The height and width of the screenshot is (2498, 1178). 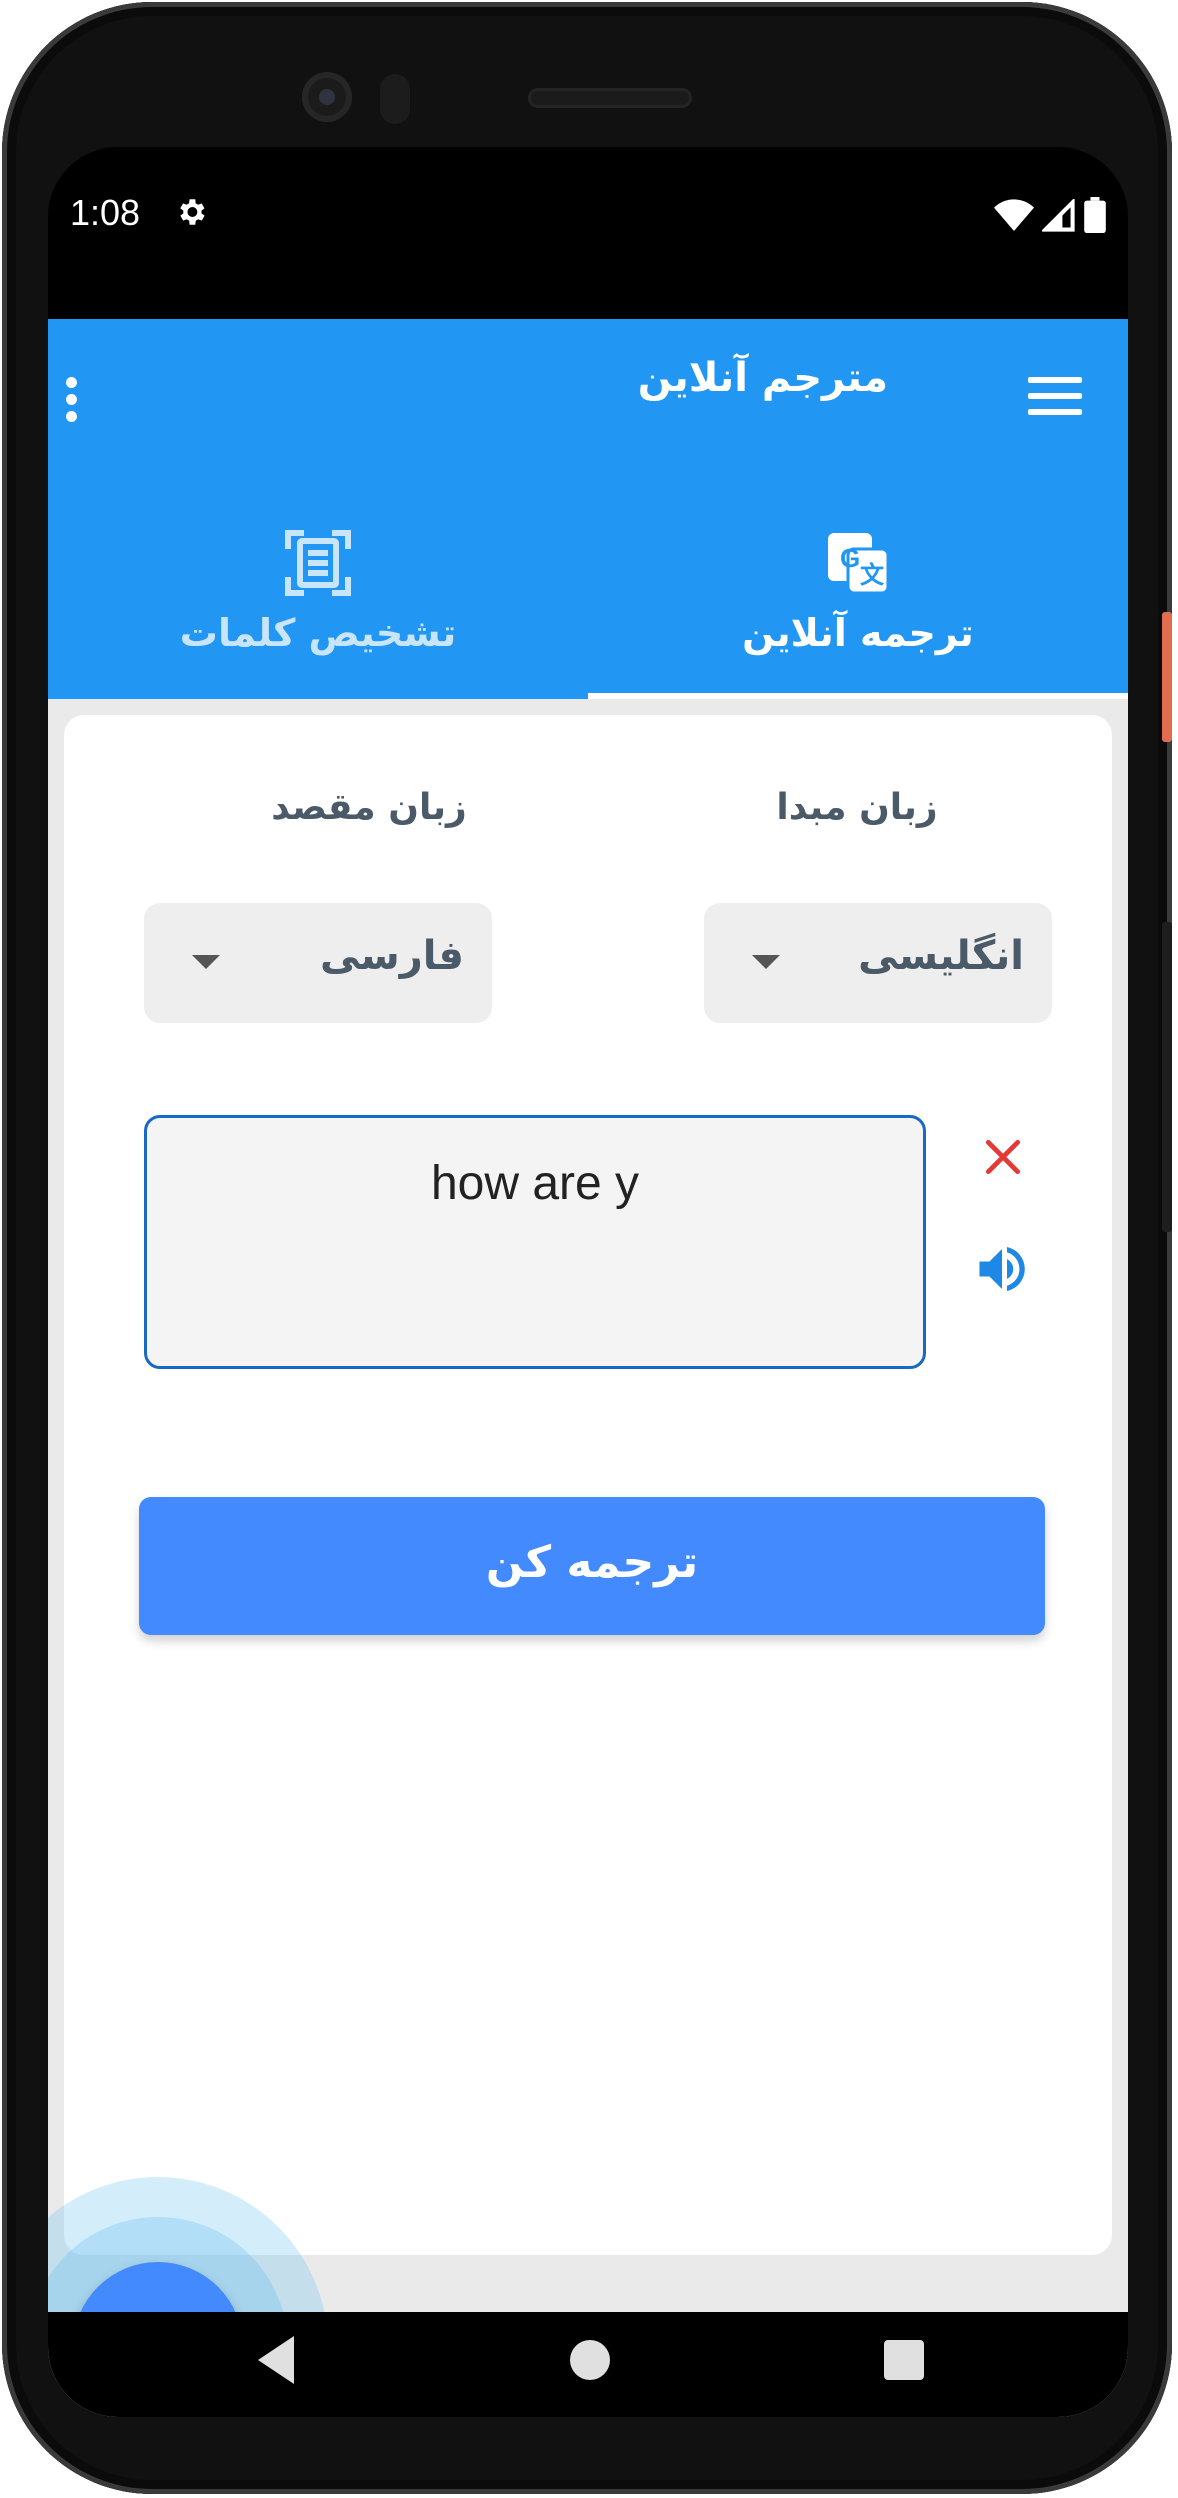 I want to click on home-icon, so click(x=590, y=2360).